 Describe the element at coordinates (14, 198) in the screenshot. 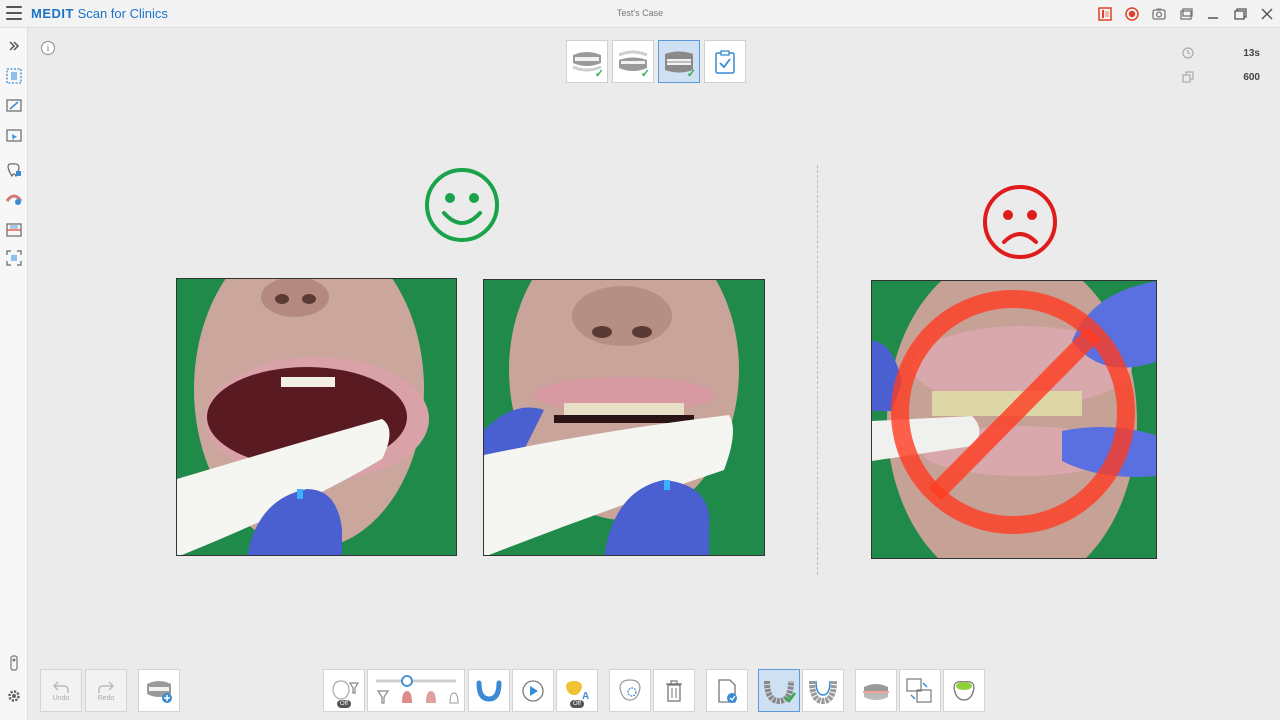

I see `arch-settings-icon` at that location.